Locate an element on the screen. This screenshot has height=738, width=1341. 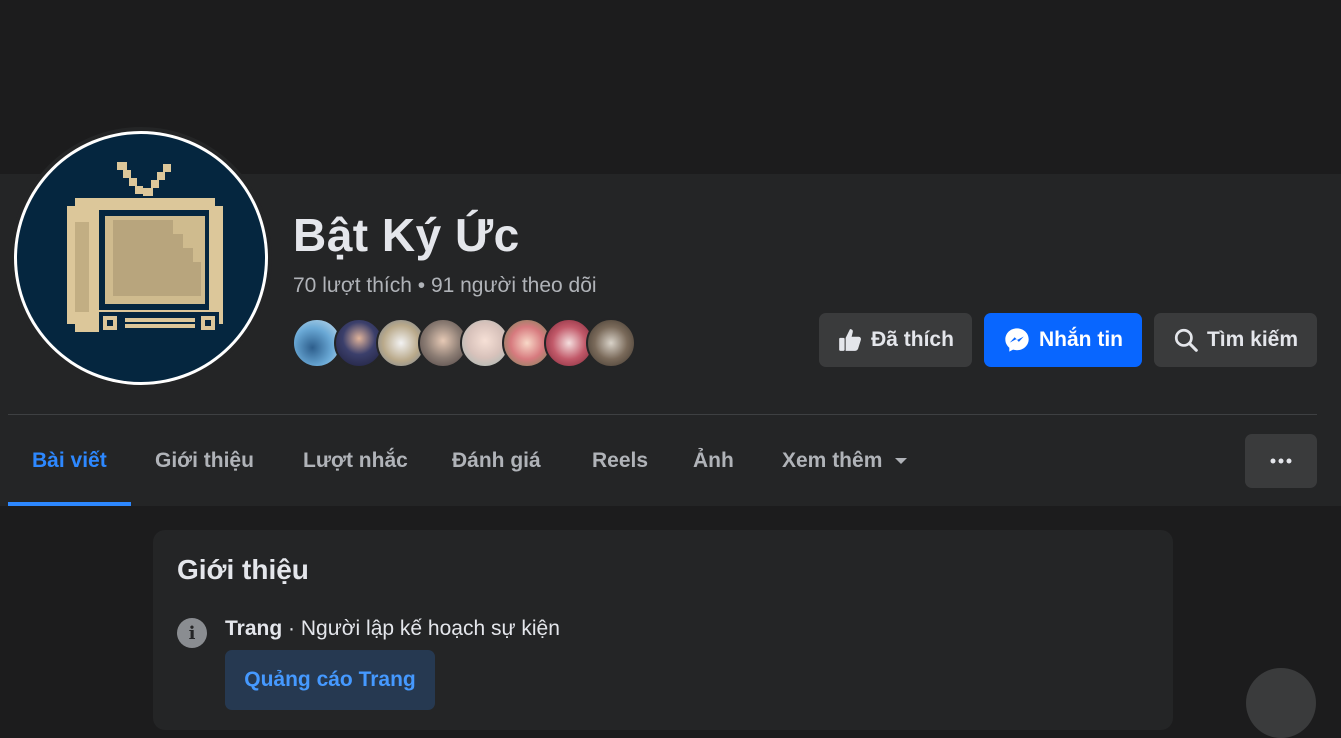
intro-title: Giới thiệu is located at coordinates (243, 569).